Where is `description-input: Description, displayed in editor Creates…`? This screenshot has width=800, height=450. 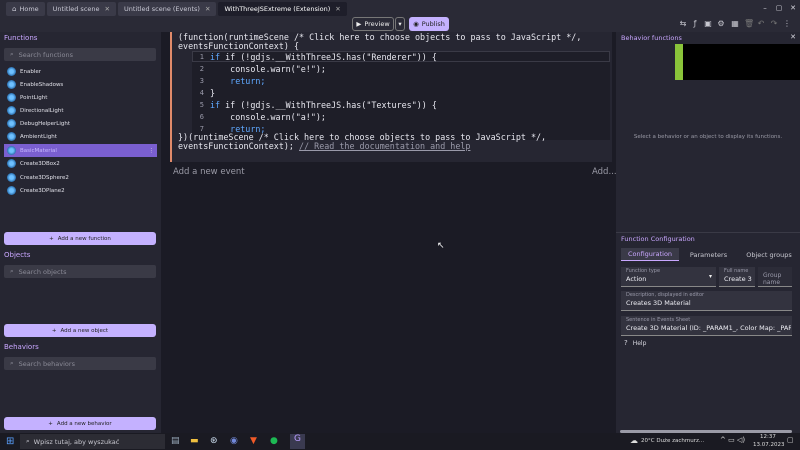 description-input: Description, displayed in editor Creates… is located at coordinates (706, 301).